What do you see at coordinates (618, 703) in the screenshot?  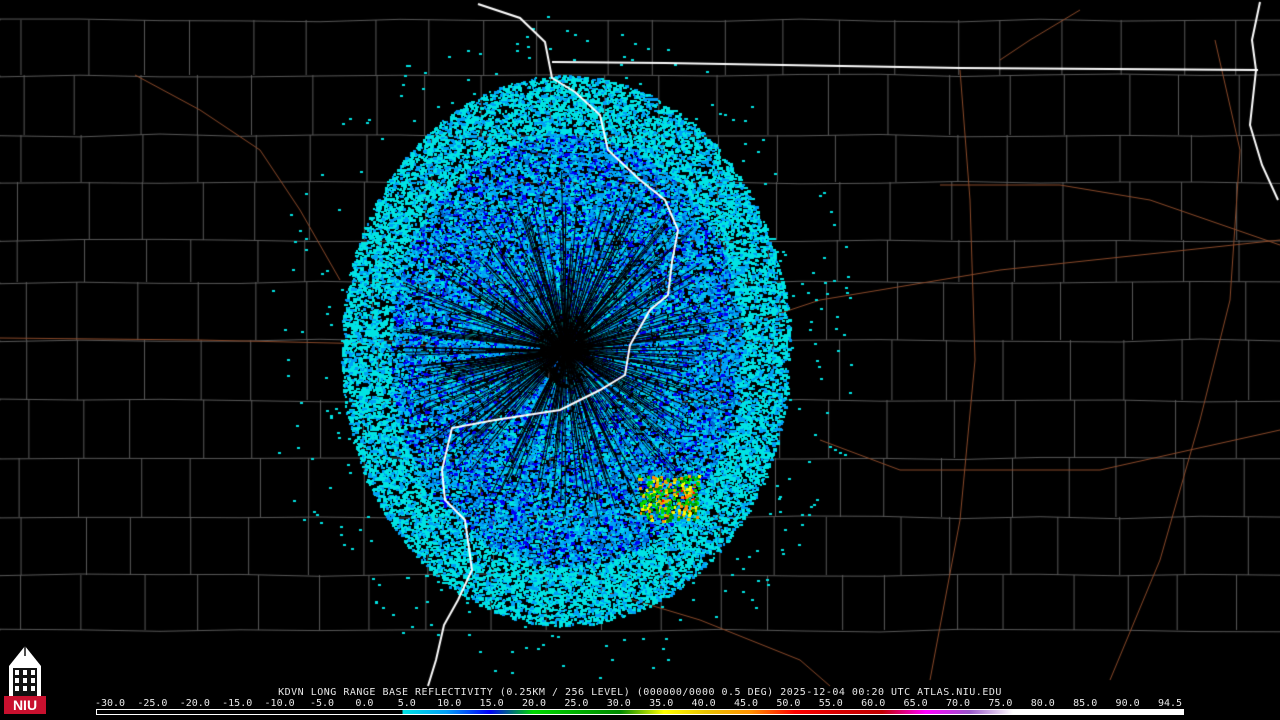 I see `colorbar-tick-label: 30.0` at bounding box center [618, 703].